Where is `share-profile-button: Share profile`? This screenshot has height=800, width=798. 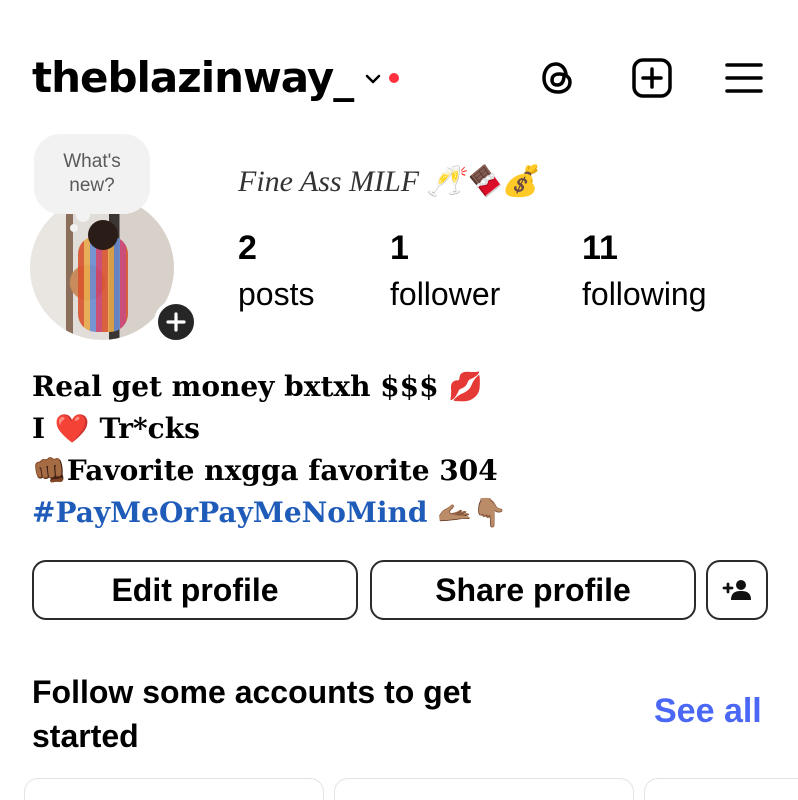
share-profile-button: Share profile is located at coordinates (533, 590).